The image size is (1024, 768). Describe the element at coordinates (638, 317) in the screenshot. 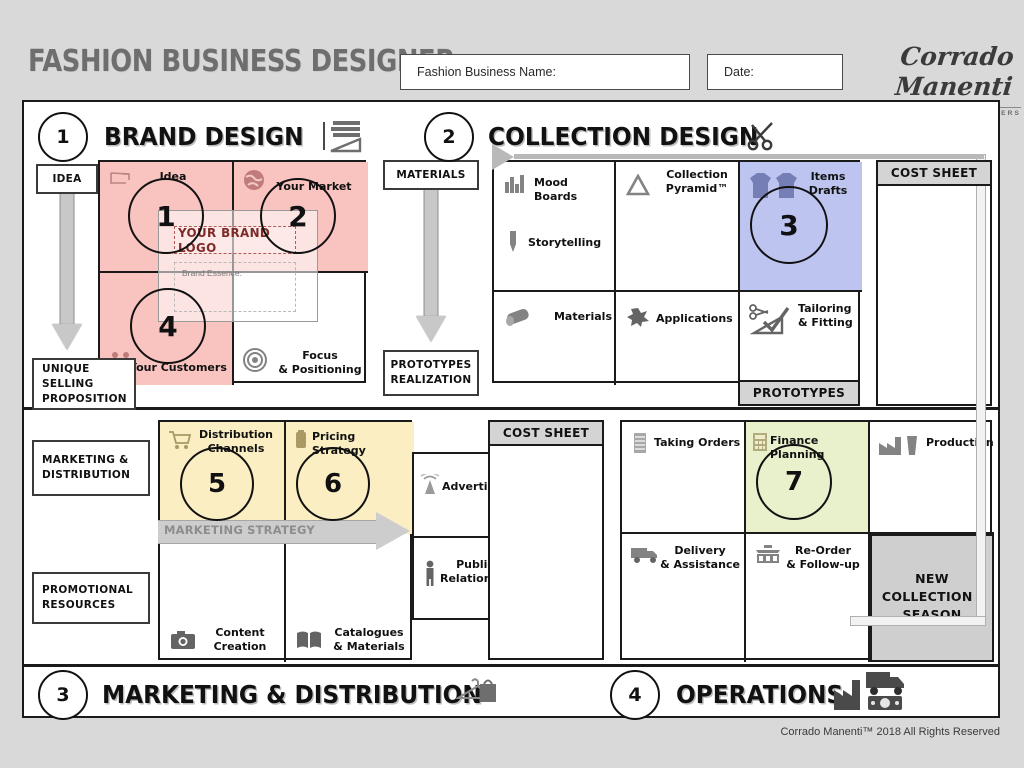

I see `splatter-icon` at that location.